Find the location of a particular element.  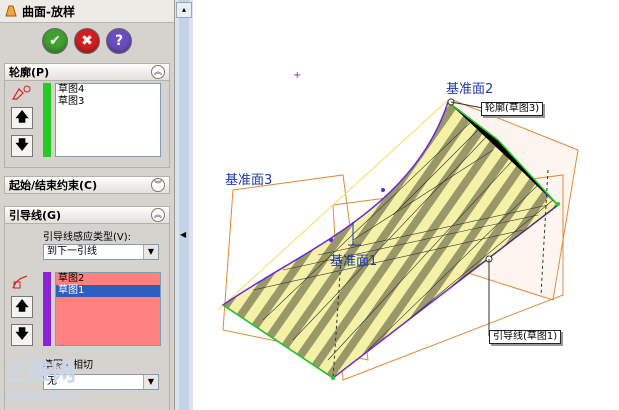

watermark-logo: 三维网 is located at coordinates (40, 372).